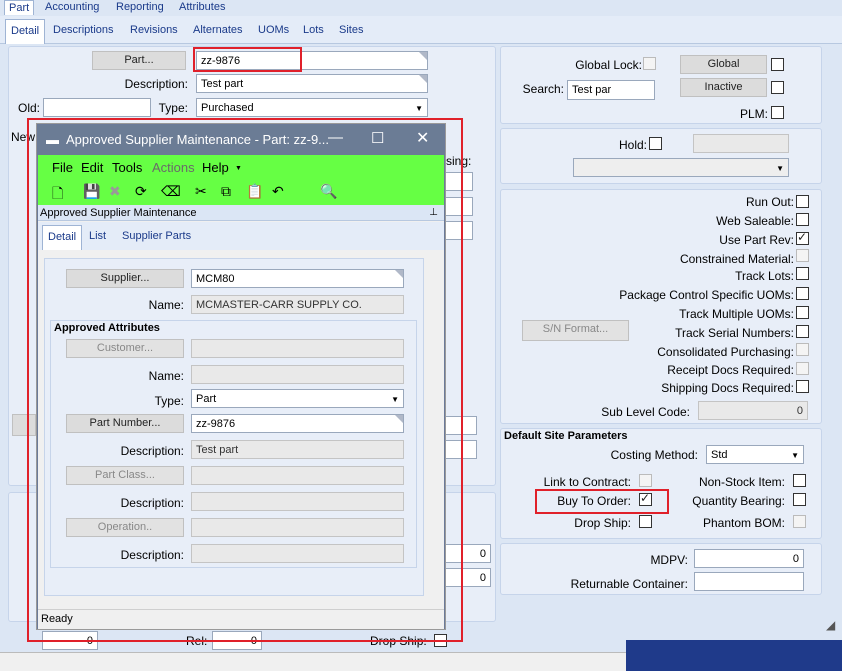 Image resolution: width=842 pixels, height=671 pixels. Describe the element at coordinates (802, 255) in the screenshot. I see `constrained-material-checkbox` at that location.